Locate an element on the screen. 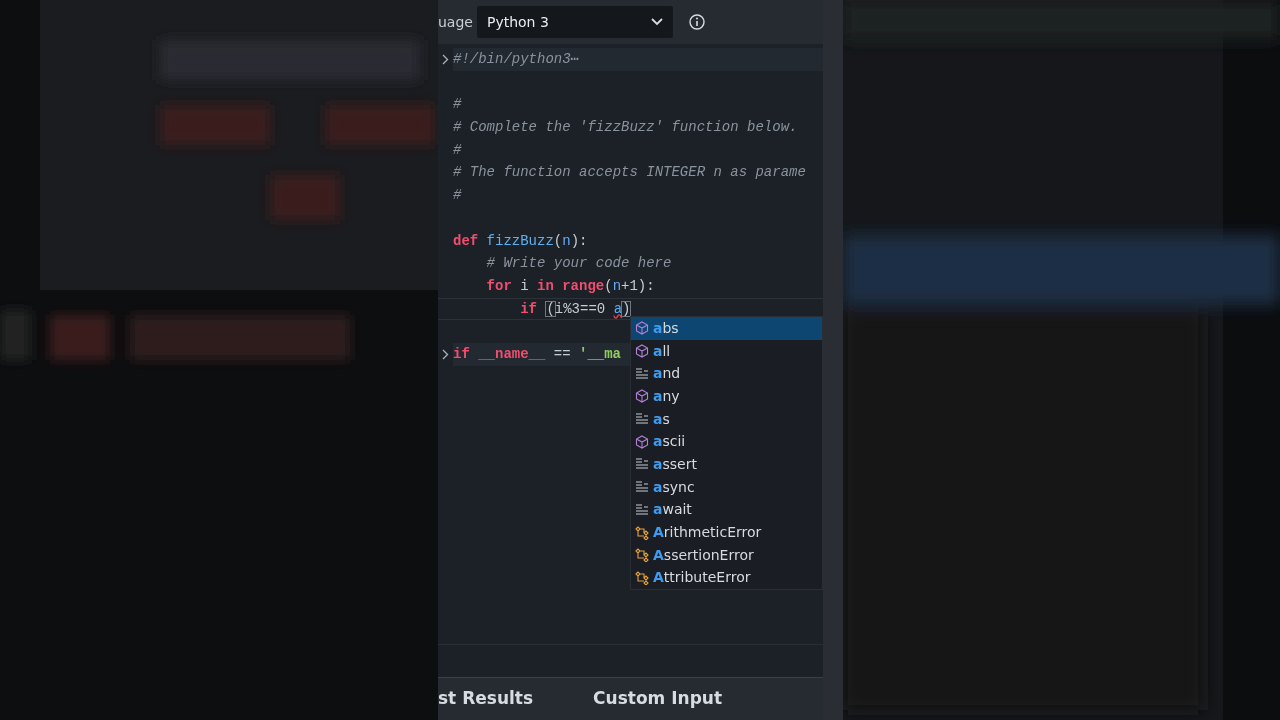  info-icon is located at coordinates (696, 22).